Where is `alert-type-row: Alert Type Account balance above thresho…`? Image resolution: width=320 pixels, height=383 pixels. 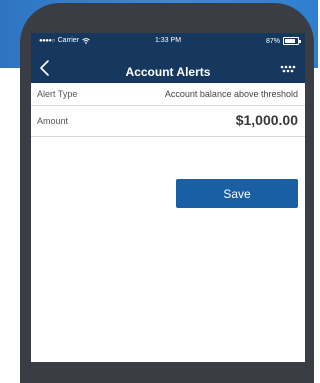
alert-type-row: Alert Type Account balance above thresho… is located at coordinates (168, 94).